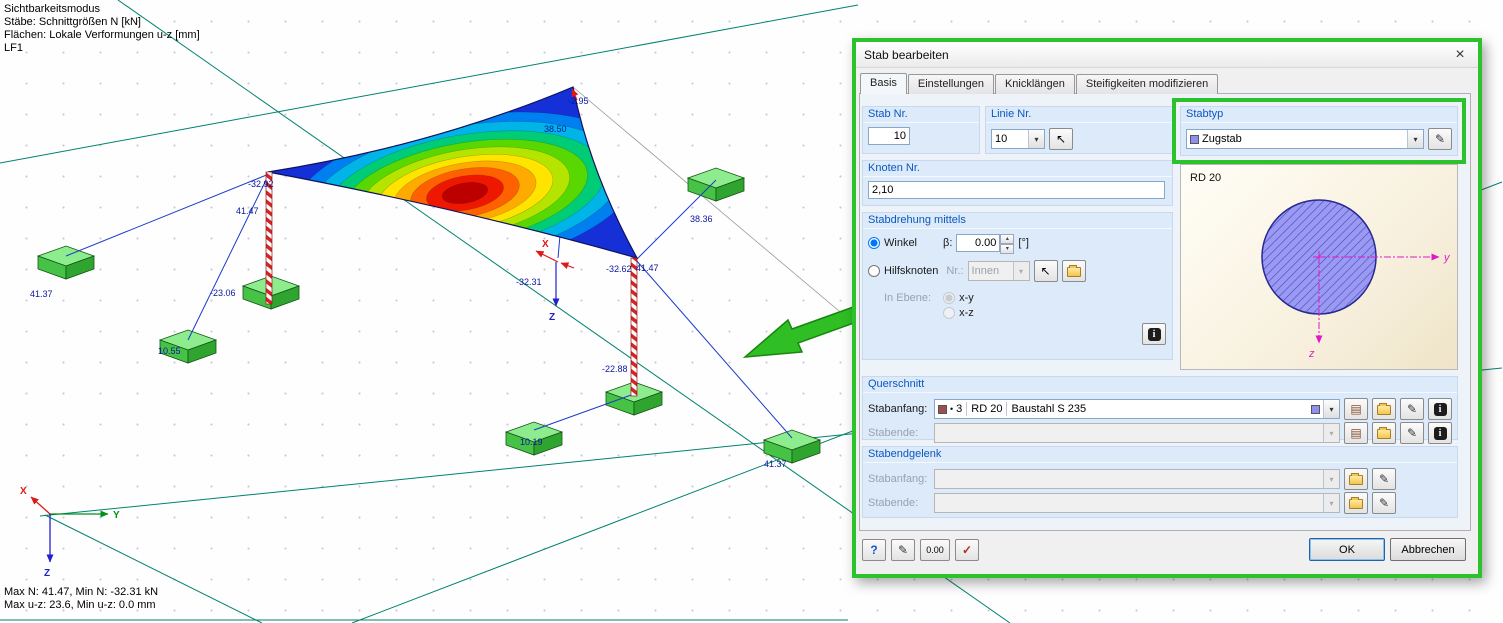 The width and height of the screenshot is (1503, 623). Describe the element at coordinates (1164, 549) in the screenshot. I see `dialog-footer: ? ✎ 0.00 ✓ OK Abbrechen` at that location.